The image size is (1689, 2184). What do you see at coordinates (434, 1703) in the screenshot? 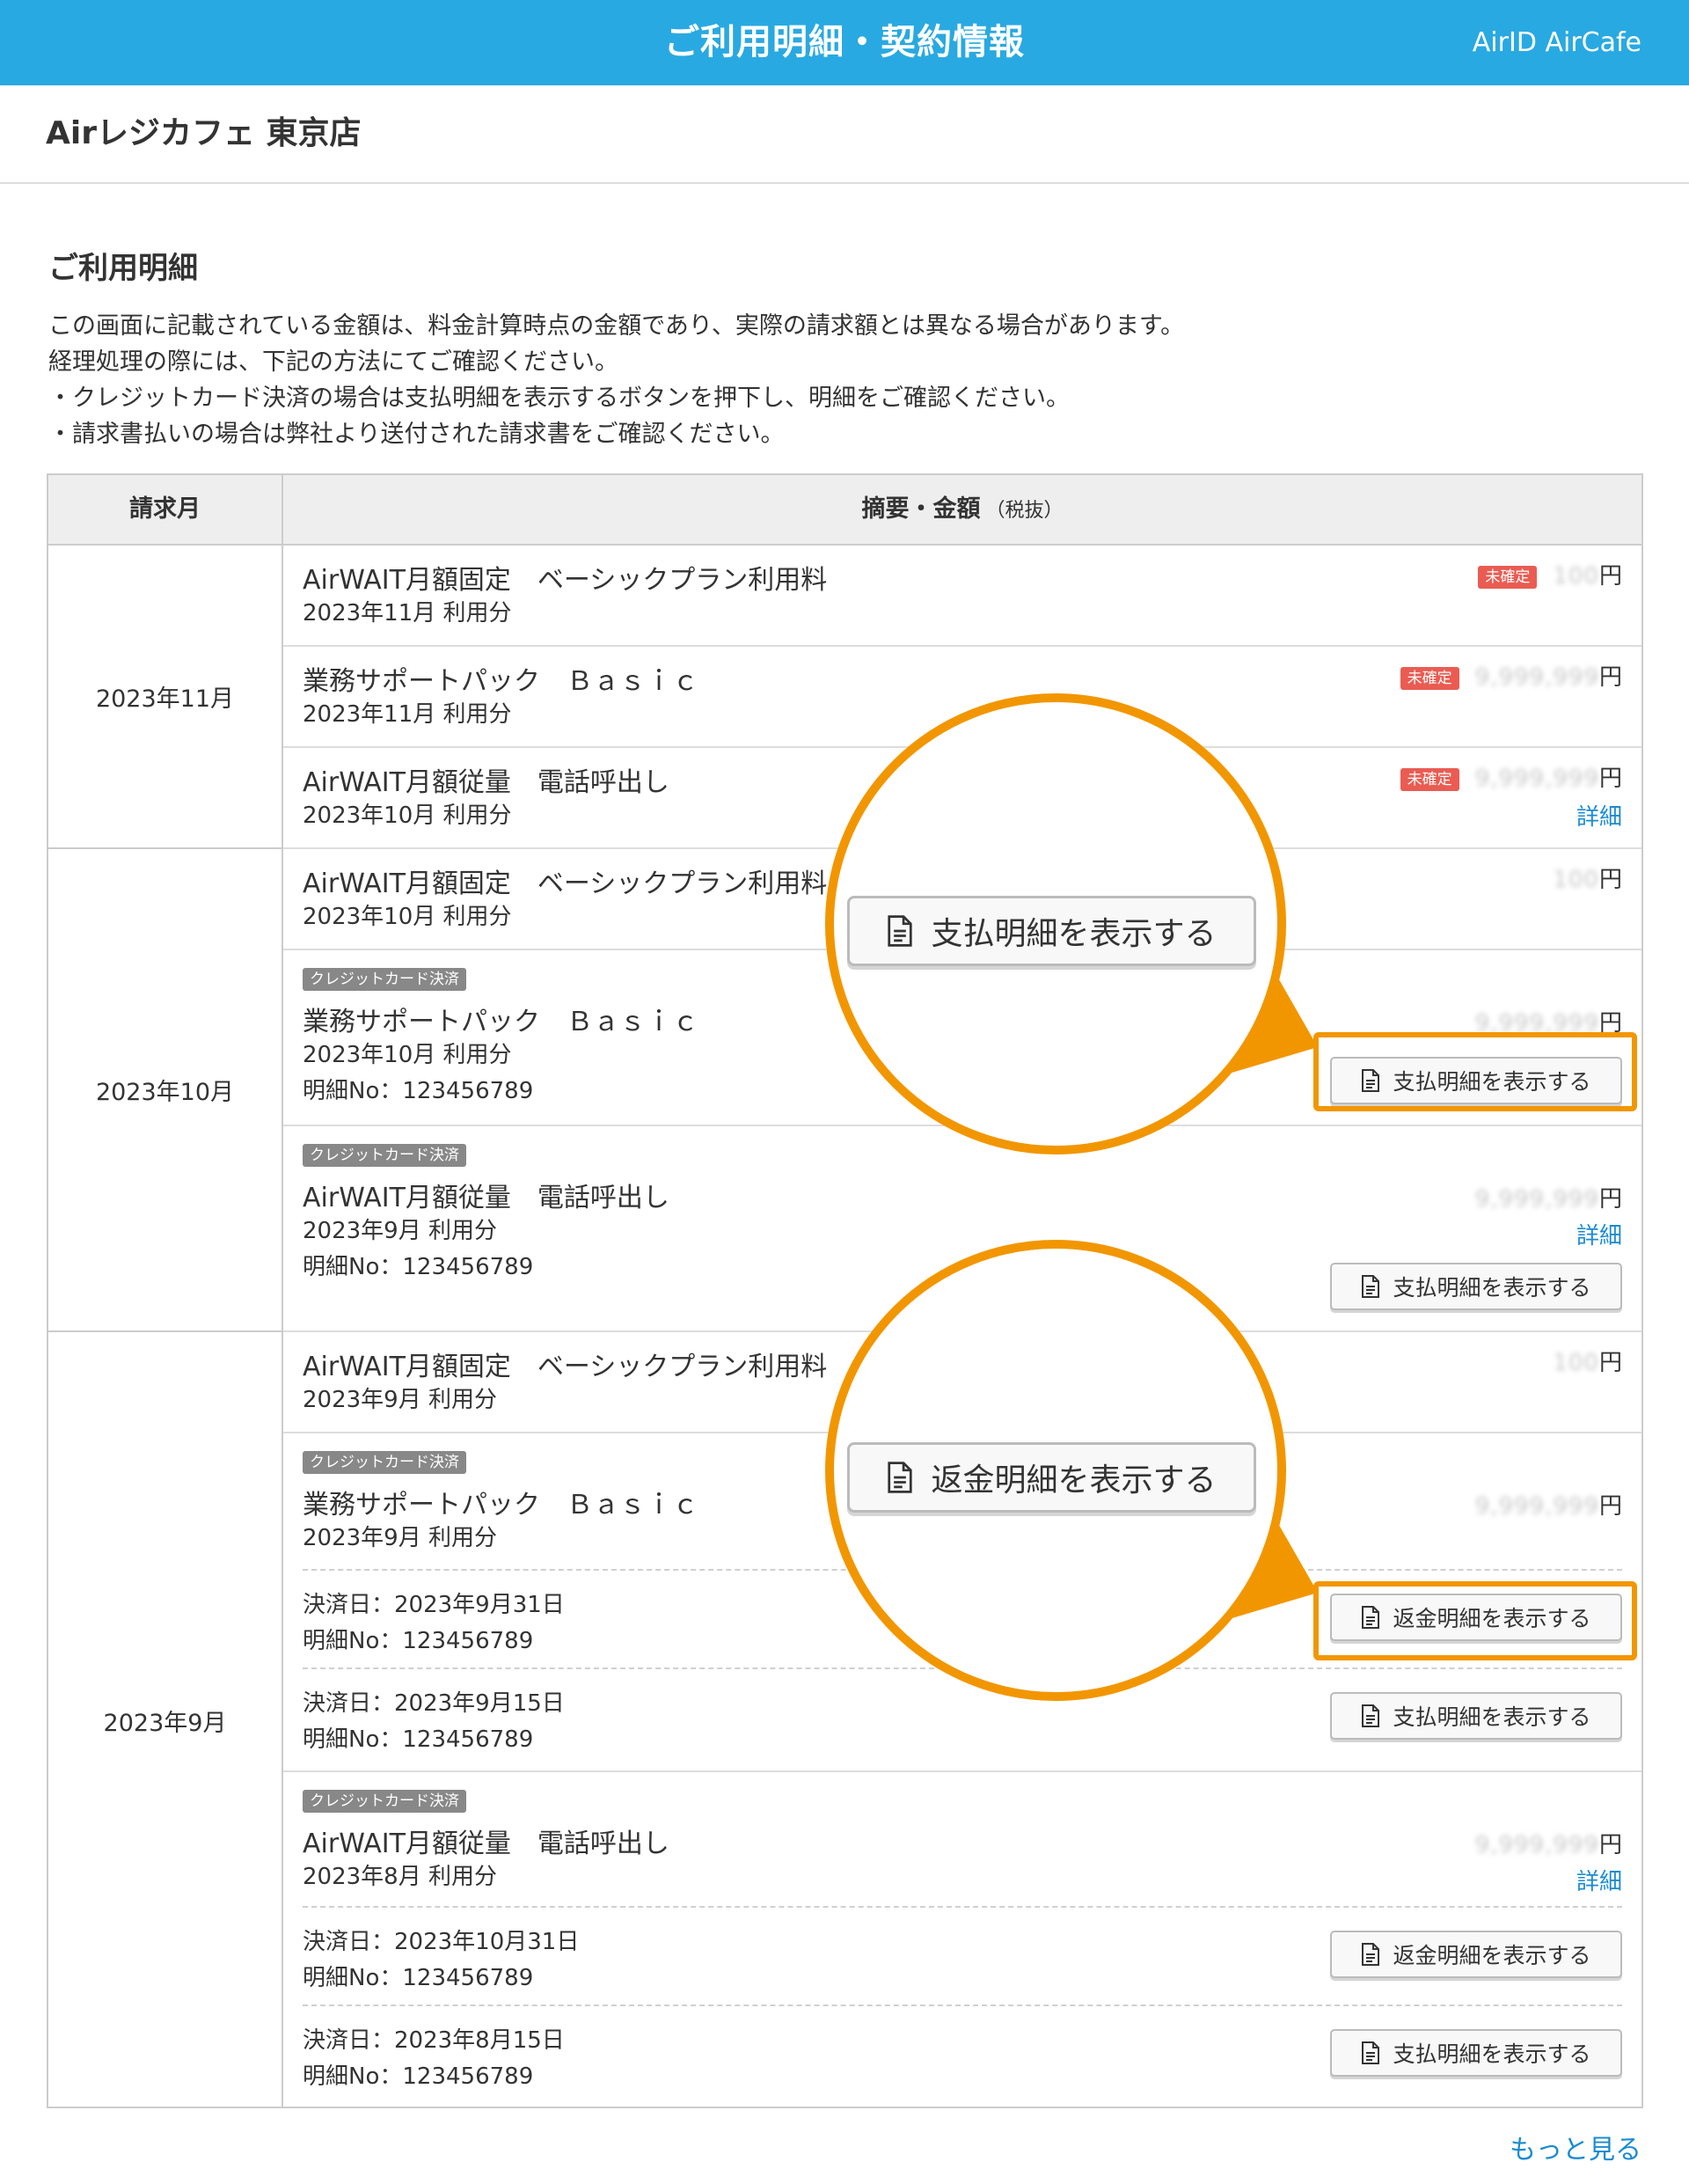
I see `payment-date: 決済日：2023年9月15日` at bounding box center [434, 1703].